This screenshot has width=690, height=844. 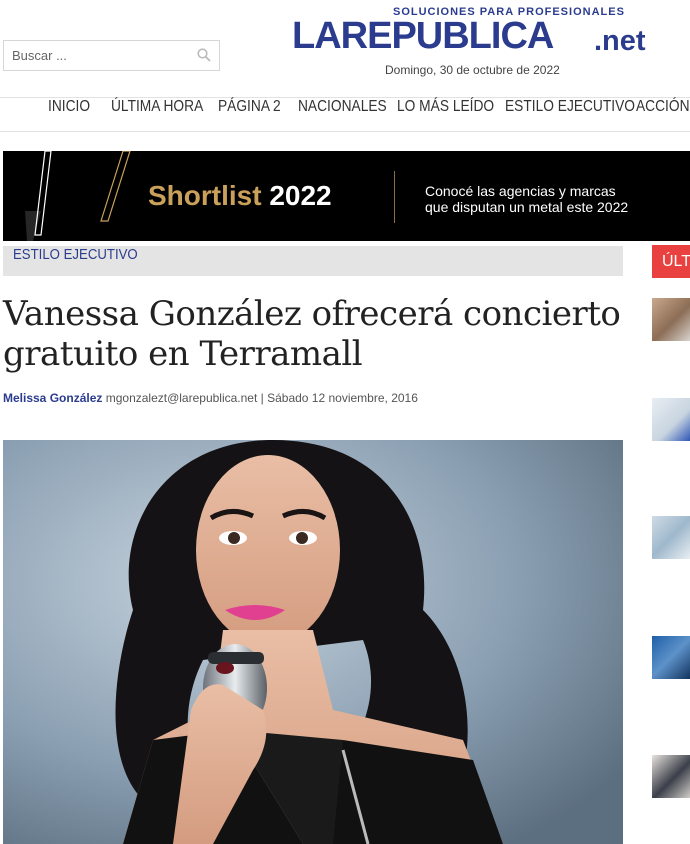 What do you see at coordinates (342, 114) in the screenshot?
I see `nav-item-nacionales: NACIONALES` at bounding box center [342, 114].